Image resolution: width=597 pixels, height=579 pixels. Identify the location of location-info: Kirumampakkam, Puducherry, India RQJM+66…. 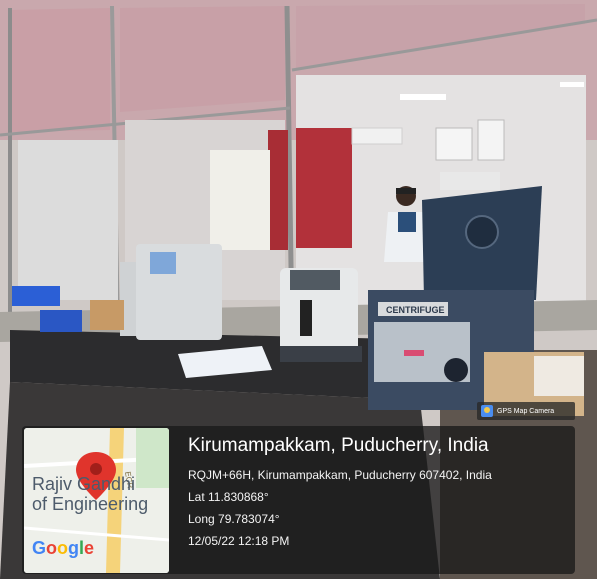
(378, 493).